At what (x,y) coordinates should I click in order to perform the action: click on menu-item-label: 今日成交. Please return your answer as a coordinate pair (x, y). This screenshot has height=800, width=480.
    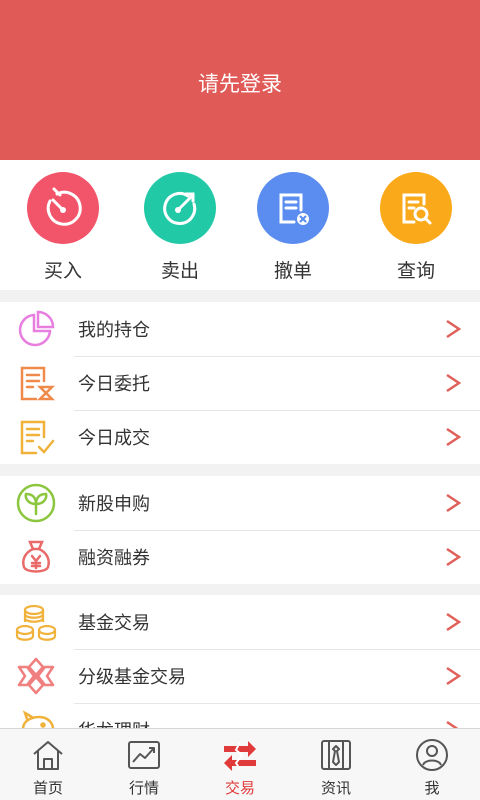
    Looking at the image, I should click on (114, 438).